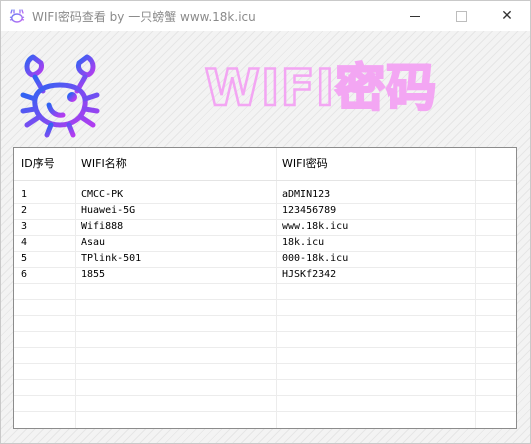 The height and width of the screenshot is (444, 531). What do you see at coordinates (102, 194) in the screenshot?
I see `cell-wifi-name: CMCC-PK` at bounding box center [102, 194].